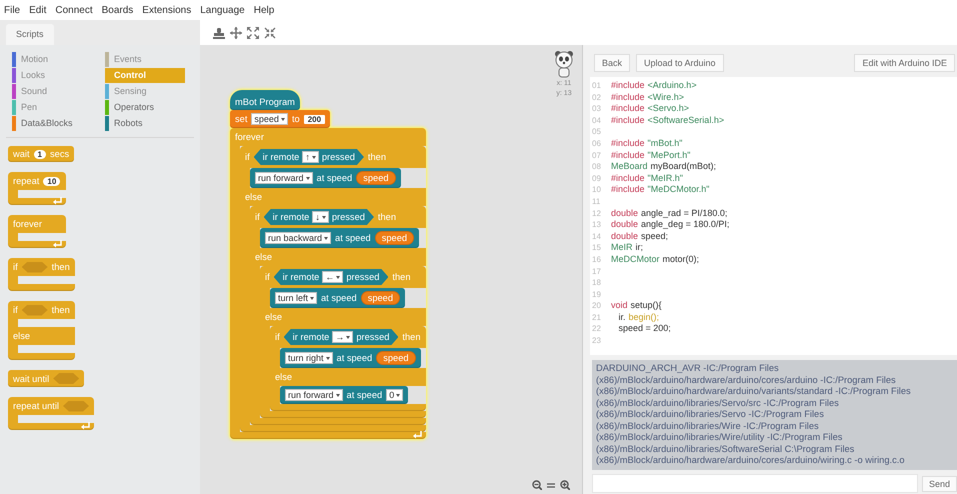  What do you see at coordinates (726, 449) in the screenshot?
I see `console-line: (x86)/mBlock/arduino/libraries/SoftwareSerial C:\Program Files` at bounding box center [726, 449].